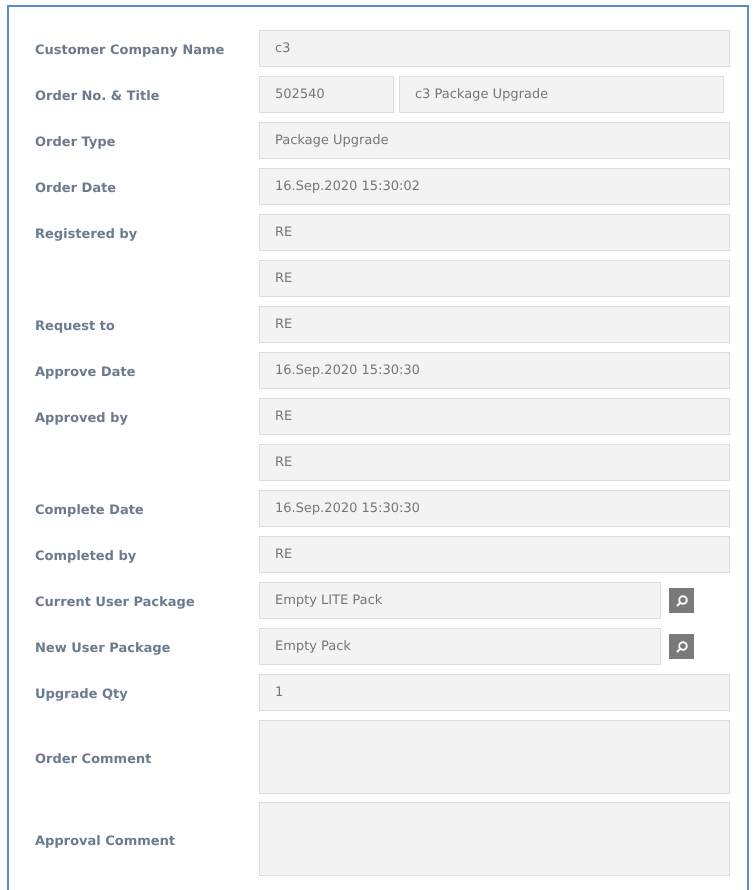 Image resolution: width=755 pixels, height=890 pixels. Describe the element at coordinates (81, 694) in the screenshot. I see `field-label: Upgrade Qty` at that location.